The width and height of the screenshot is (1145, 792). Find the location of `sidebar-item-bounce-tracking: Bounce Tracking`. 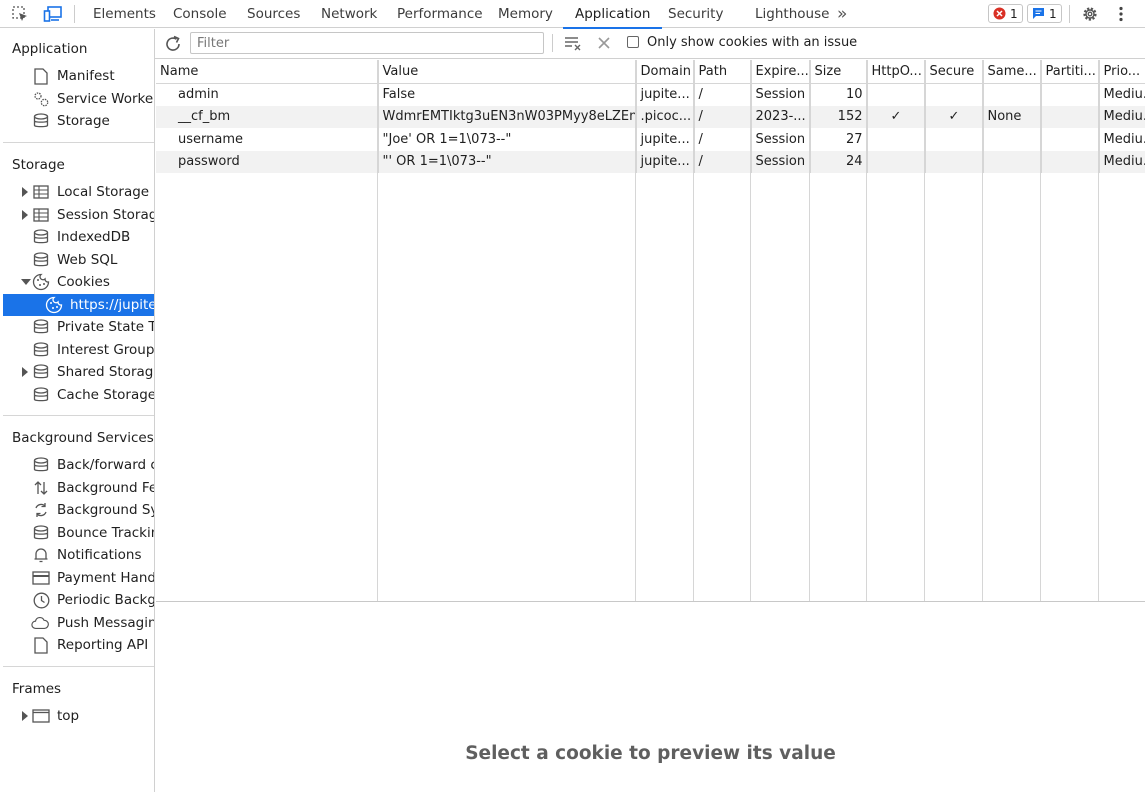

sidebar-item-bounce-tracking: Bounce Tracking is located at coordinates (77, 533).